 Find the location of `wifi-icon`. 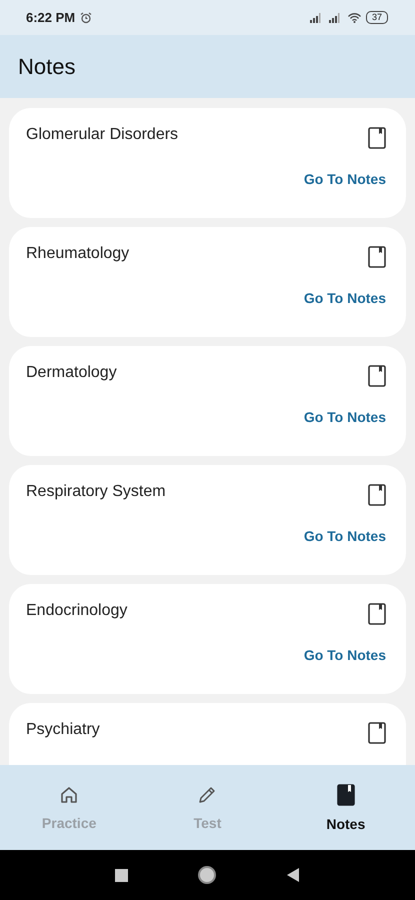

wifi-icon is located at coordinates (354, 17).